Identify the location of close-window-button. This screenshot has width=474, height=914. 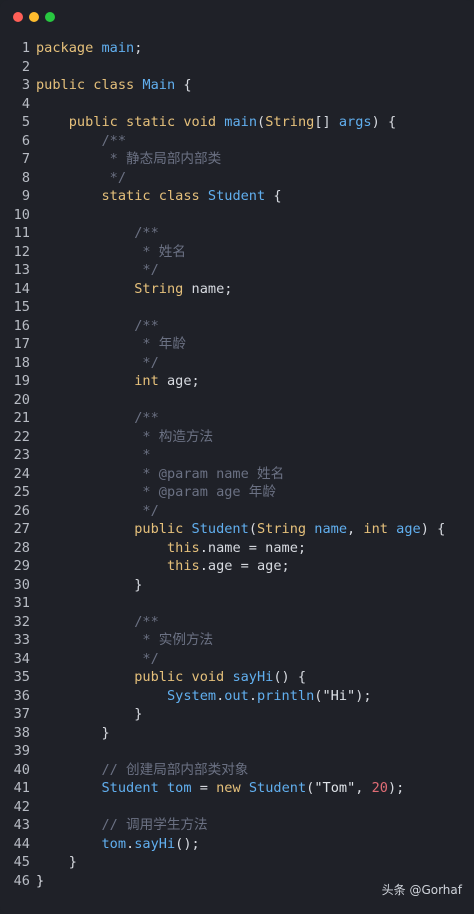
(18, 17).